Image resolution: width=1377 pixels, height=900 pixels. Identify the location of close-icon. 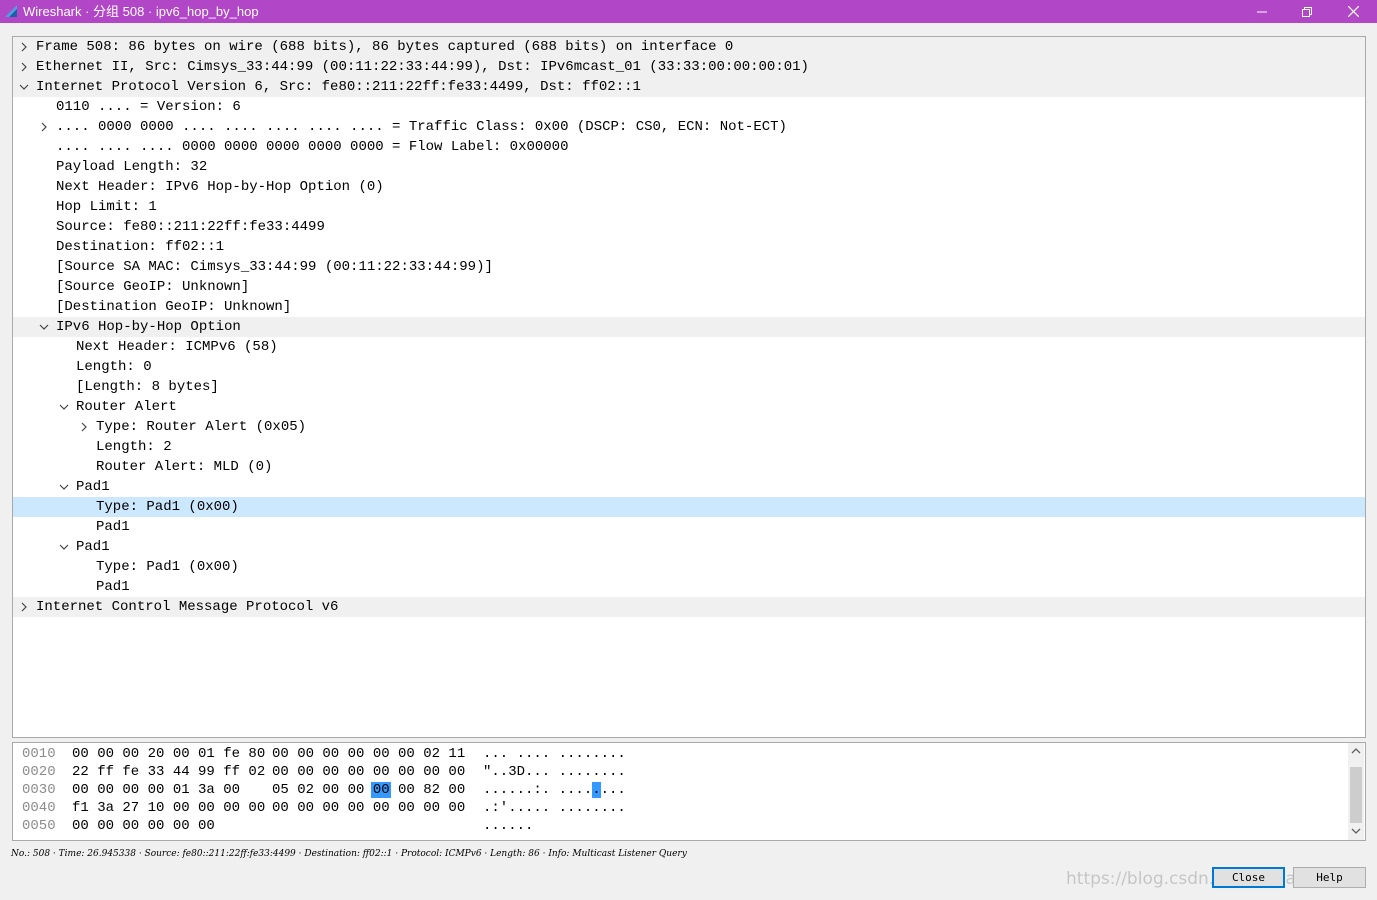
(1353, 11).